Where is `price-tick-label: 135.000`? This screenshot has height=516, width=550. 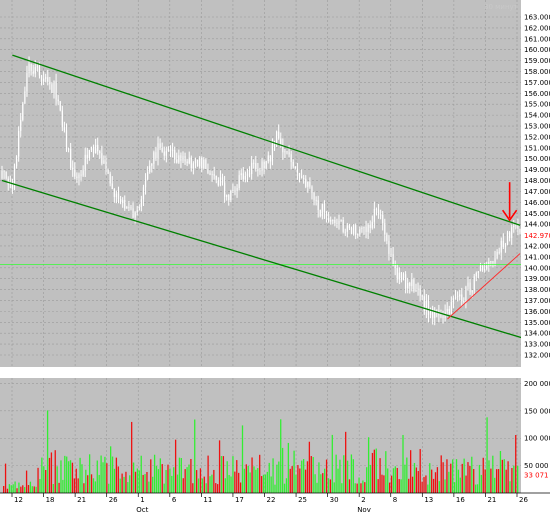 price-tick-label: 135.000 is located at coordinates (537, 323).